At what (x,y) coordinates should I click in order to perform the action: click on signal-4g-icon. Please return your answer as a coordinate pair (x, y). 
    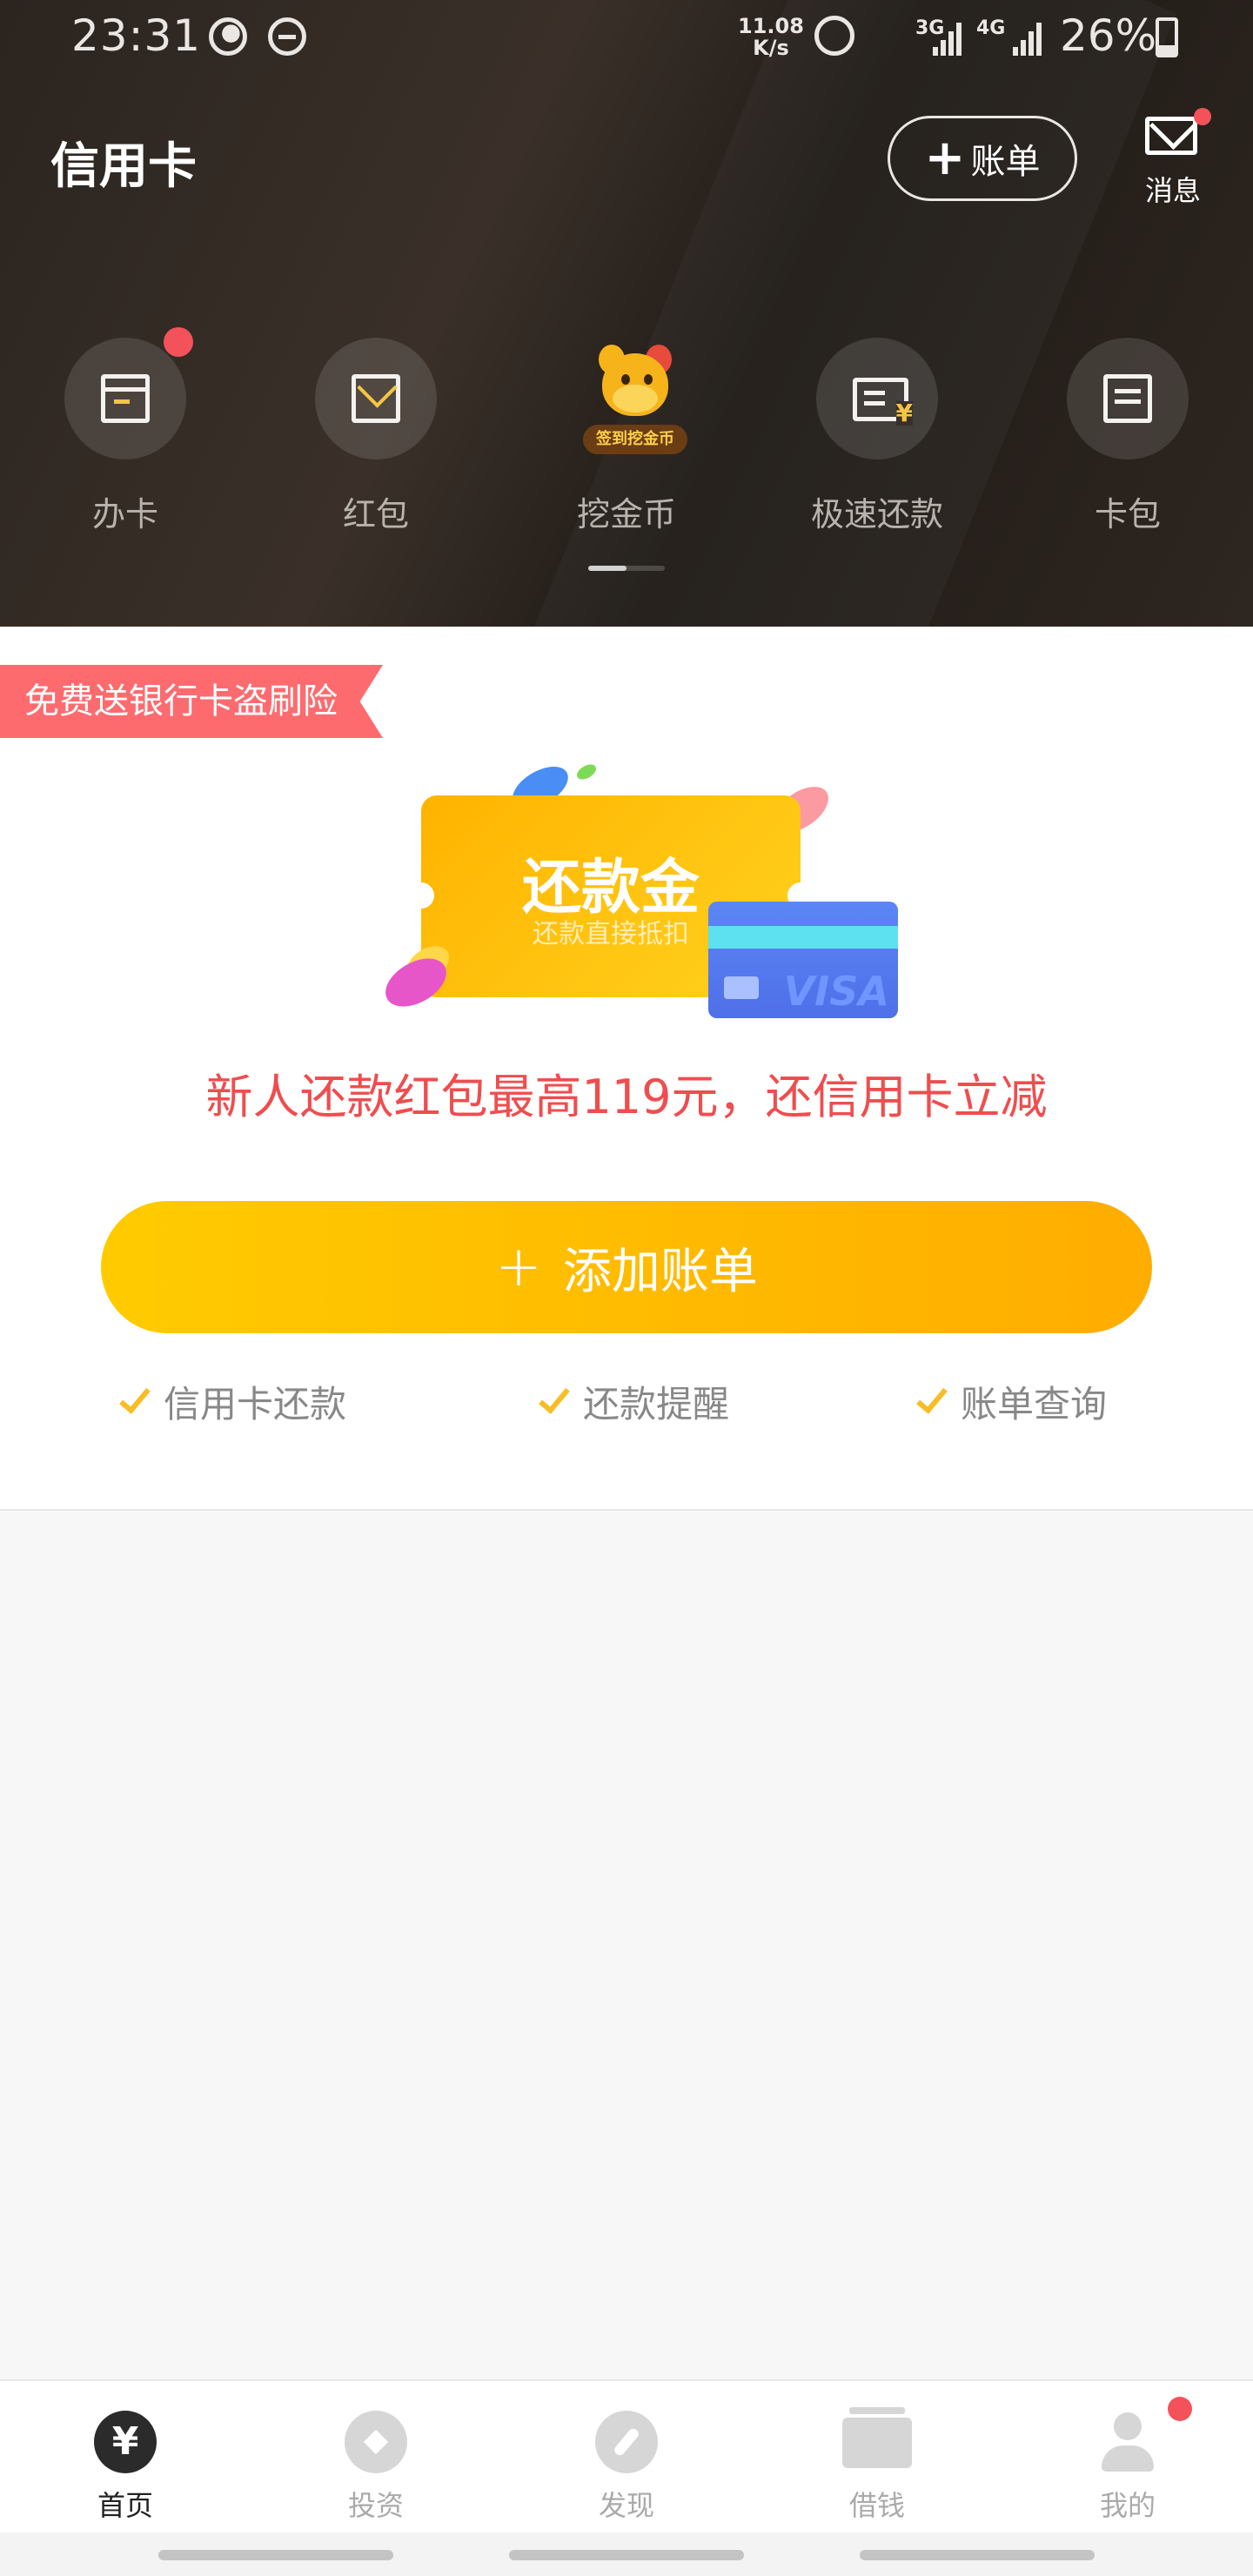
    Looking at the image, I should click on (1025, 38).